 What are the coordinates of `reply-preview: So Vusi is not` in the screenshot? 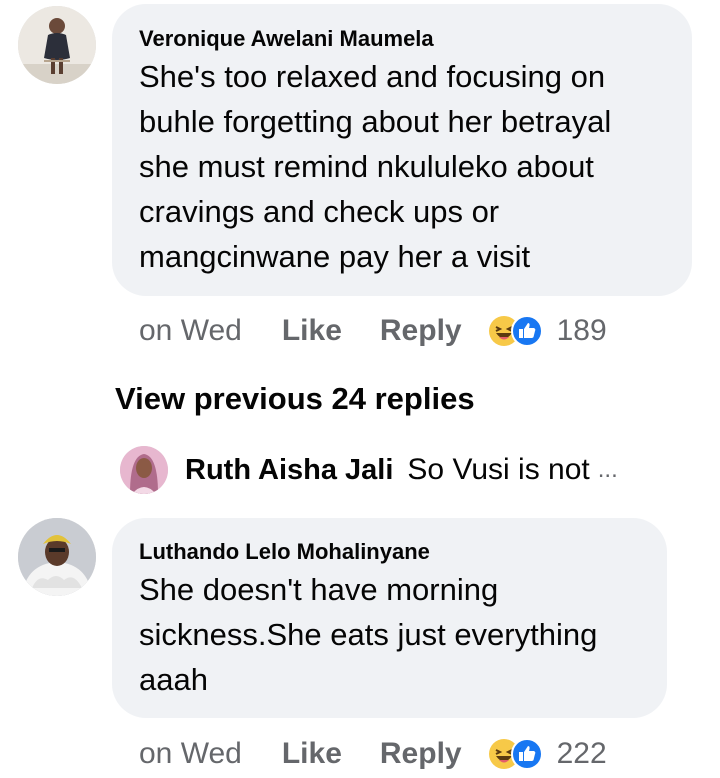 It's located at (498, 469).